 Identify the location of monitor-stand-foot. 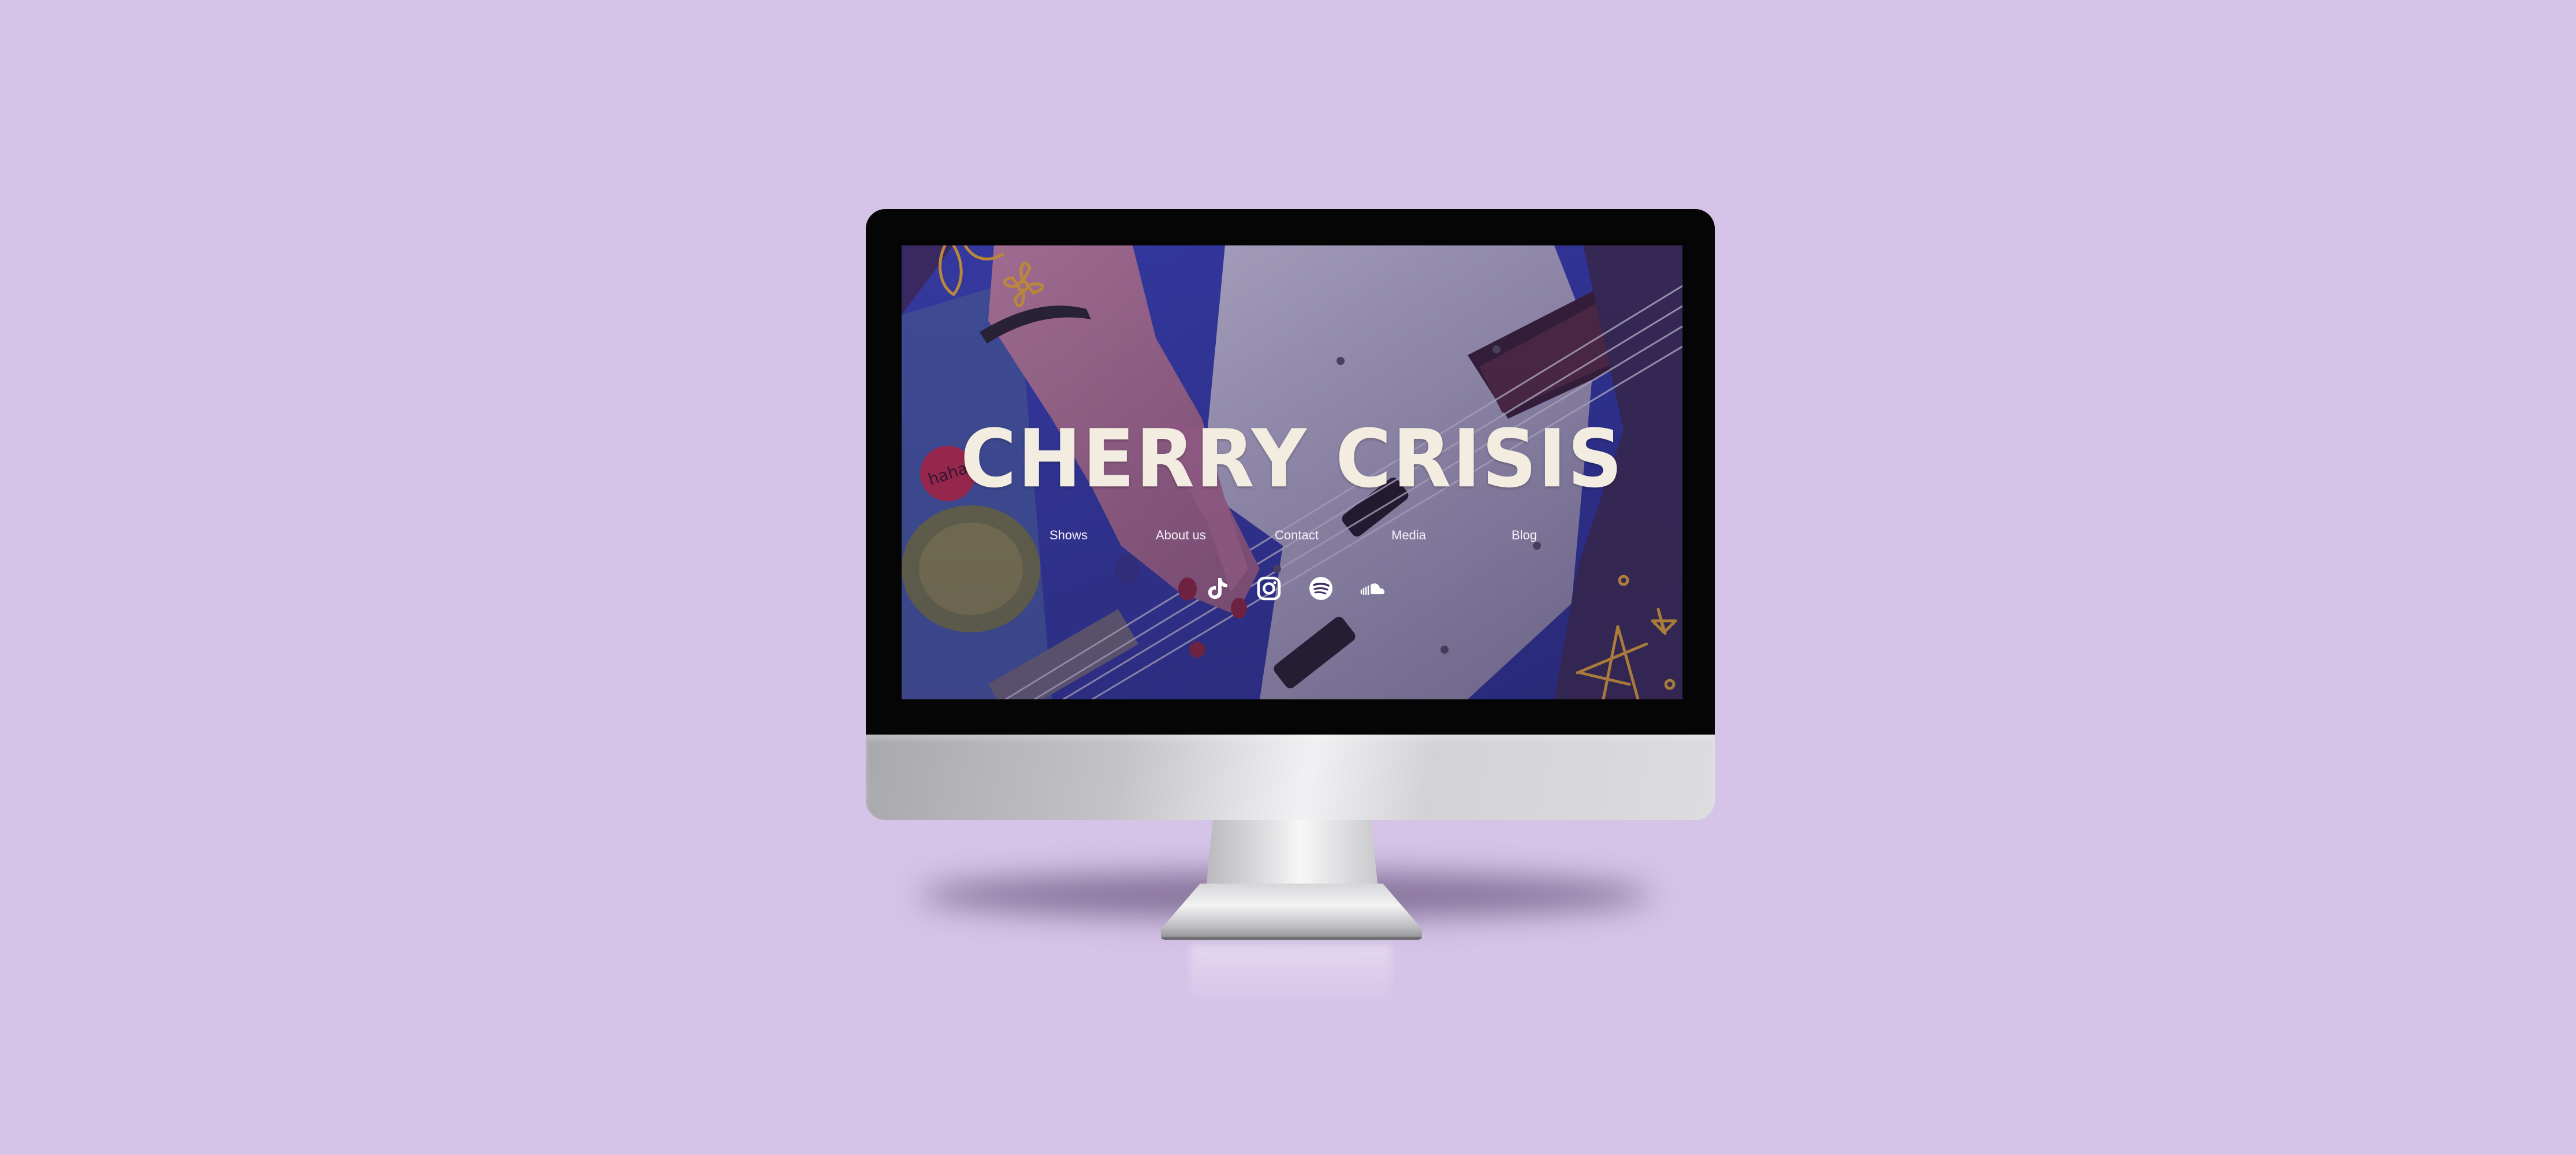
(1292, 911).